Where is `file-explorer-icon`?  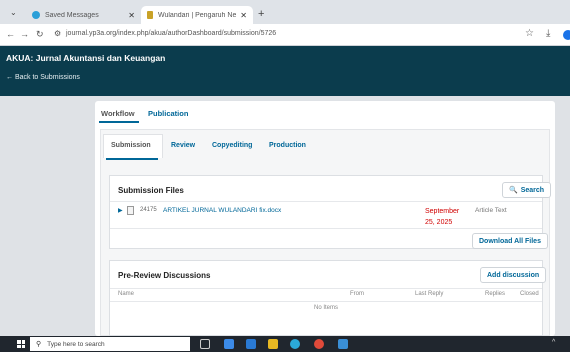
file-explorer-icon is located at coordinates (273, 344).